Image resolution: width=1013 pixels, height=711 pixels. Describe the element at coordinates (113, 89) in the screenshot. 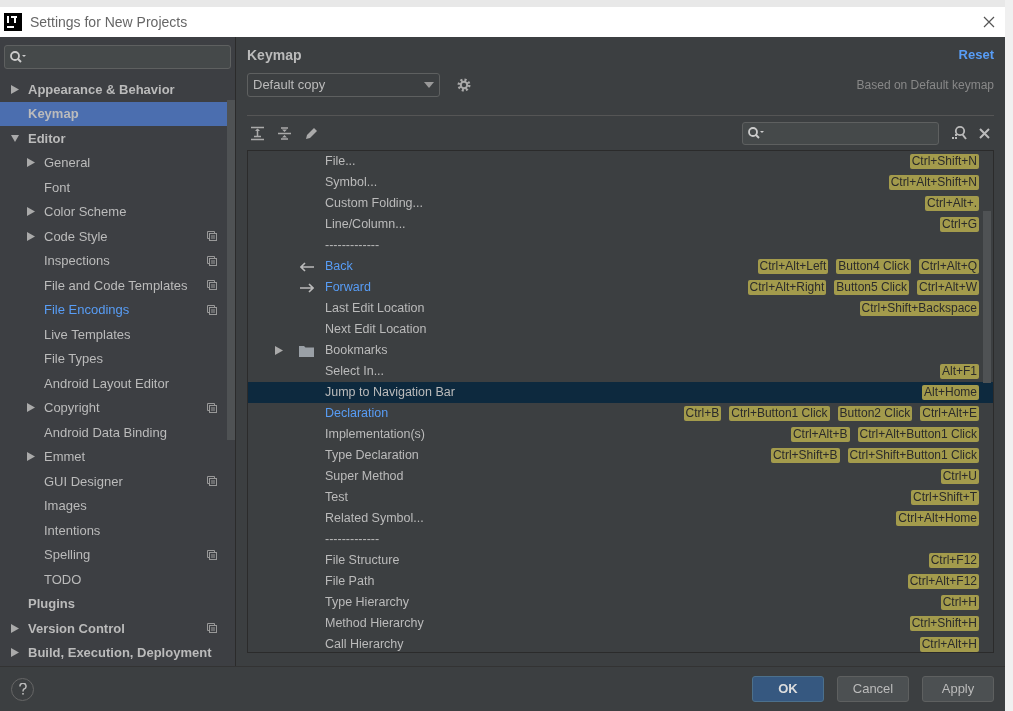

I see `tree-item: Appearance & Behavior` at that location.